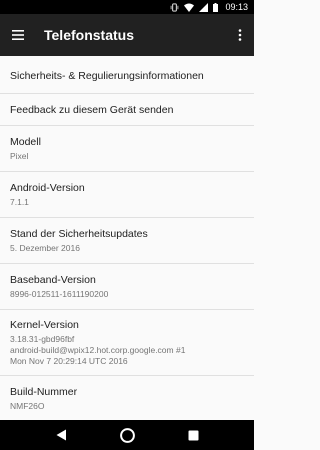 Image resolution: width=320 pixels, height=450 pixels. What do you see at coordinates (204, 7) in the screenshot?
I see `cell-signal-icon` at bounding box center [204, 7].